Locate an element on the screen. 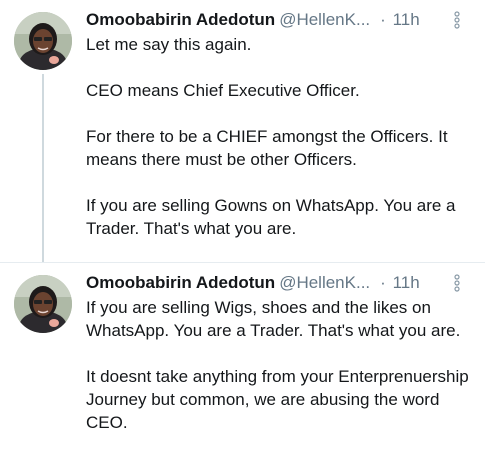 The width and height of the screenshot is (485, 469). tweet-paragraph: Let me say this again. is located at coordinates (169, 44).